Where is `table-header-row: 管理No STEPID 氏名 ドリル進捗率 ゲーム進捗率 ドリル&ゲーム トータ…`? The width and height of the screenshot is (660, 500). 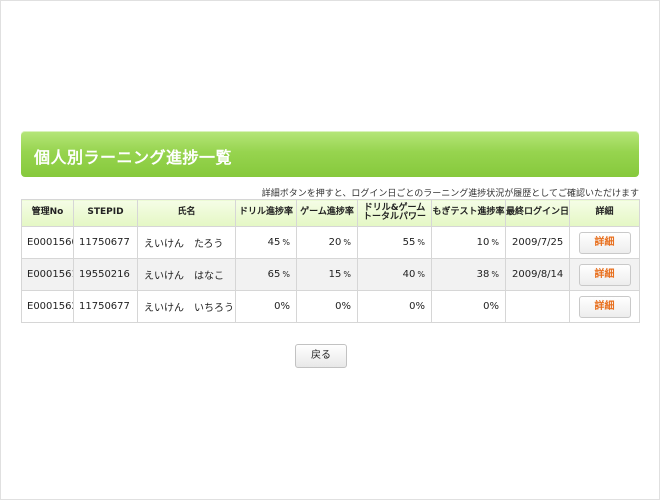 table-header-row: 管理No STEPID 氏名 ドリル進捗率 ゲーム進捗率 ドリル&ゲーム トータ… is located at coordinates (330, 213).